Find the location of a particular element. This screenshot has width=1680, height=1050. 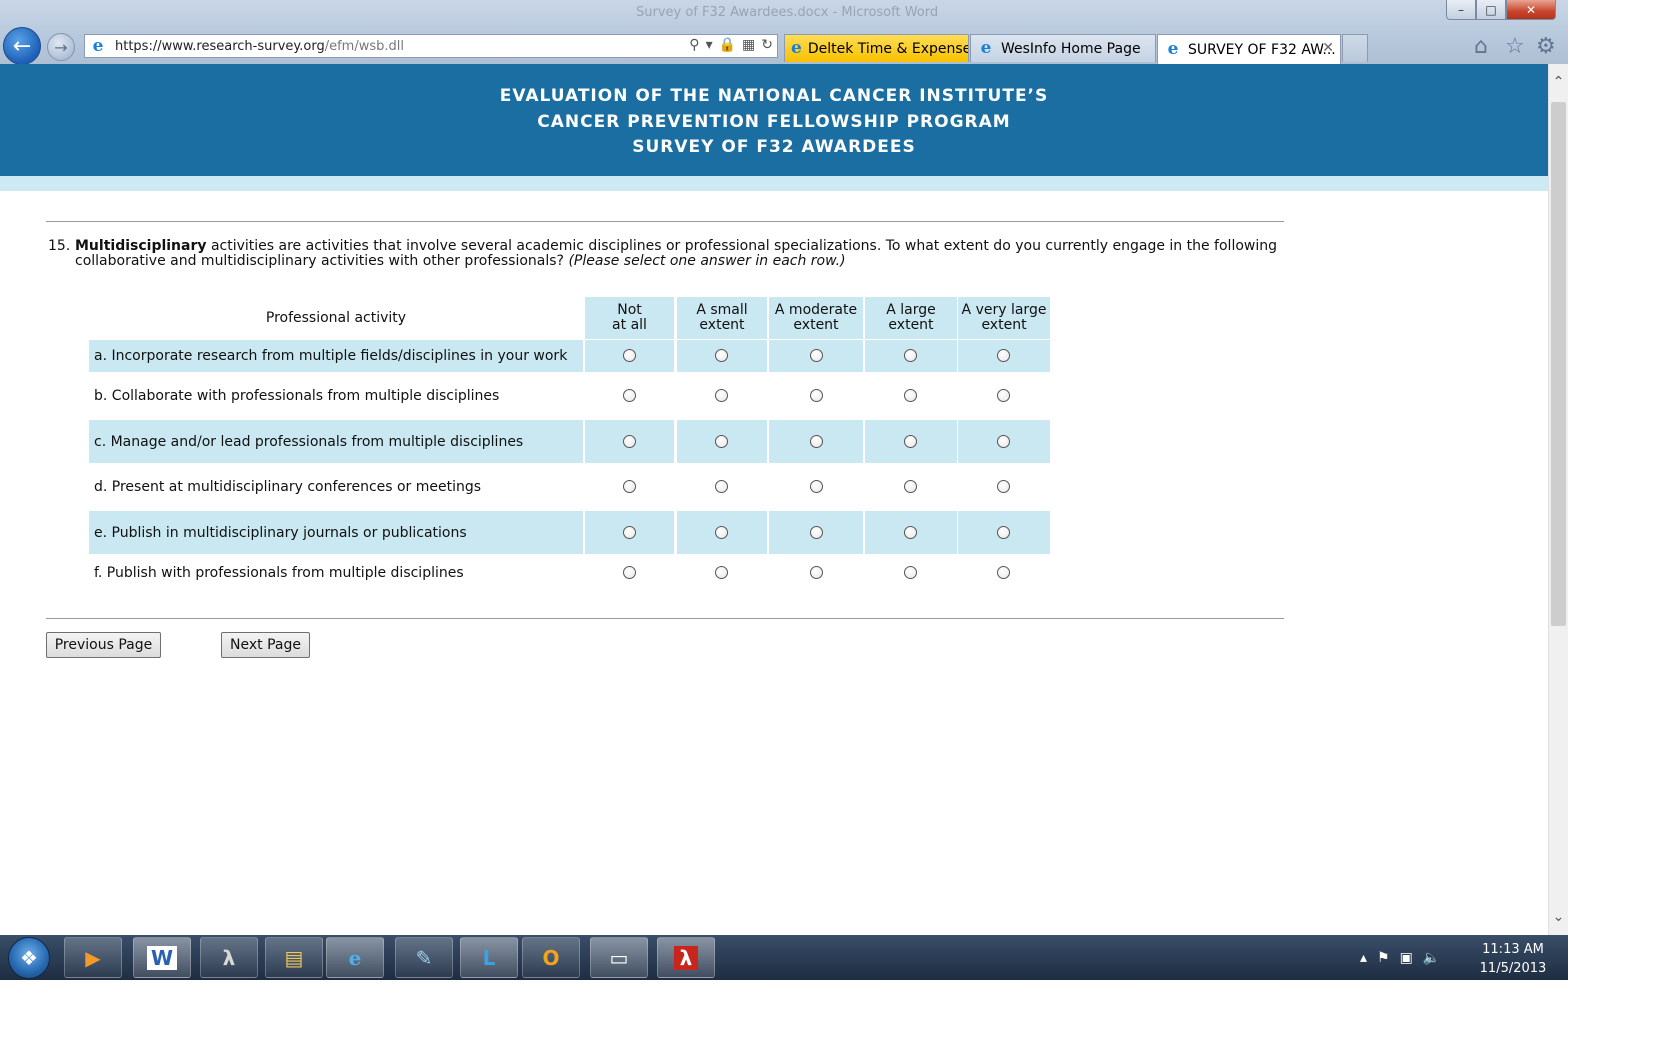

action-center-flag-icon: ⚑ is located at coordinates (1383, 958).